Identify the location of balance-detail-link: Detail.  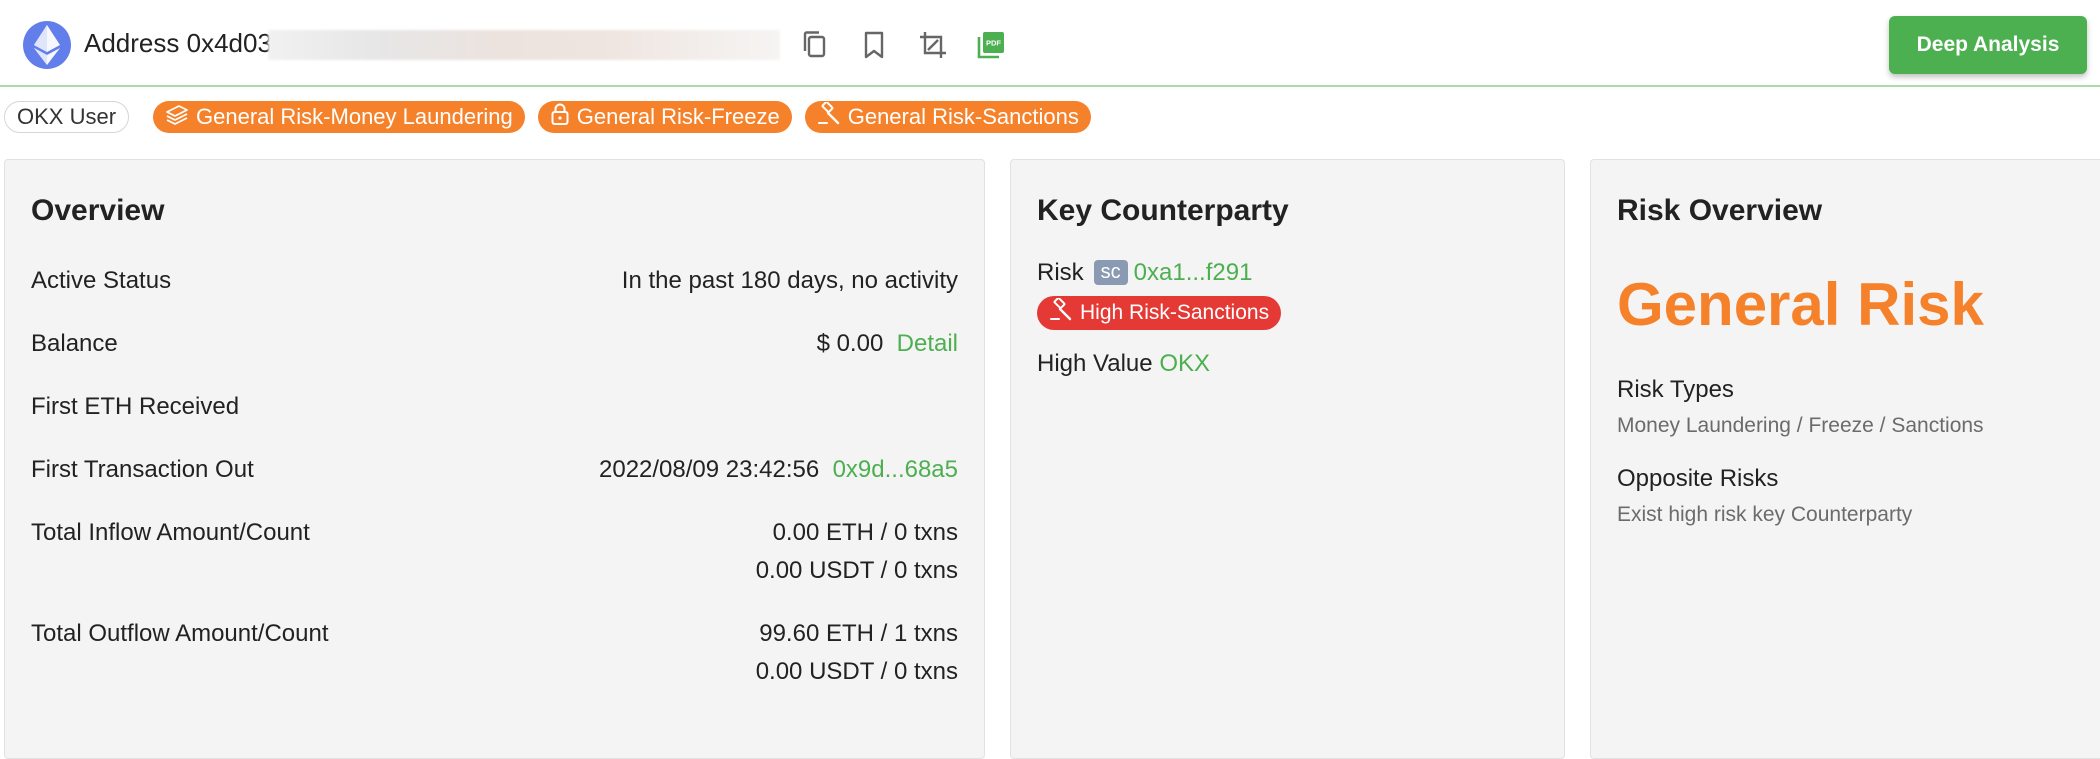
(927, 343).